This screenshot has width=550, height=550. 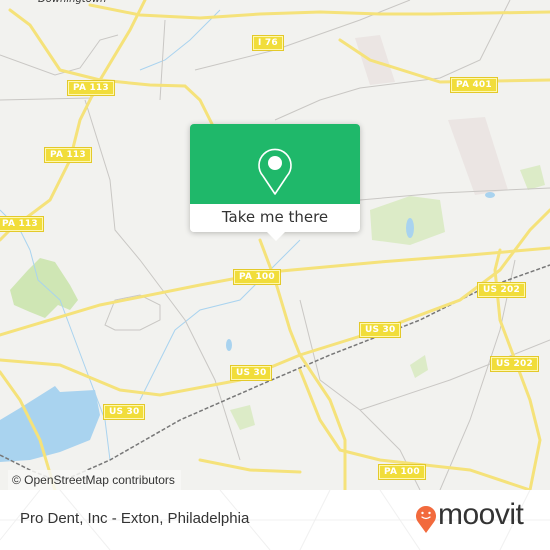 What do you see at coordinates (275, 171) in the screenshot?
I see `map-pin-icon` at bounding box center [275, 171].